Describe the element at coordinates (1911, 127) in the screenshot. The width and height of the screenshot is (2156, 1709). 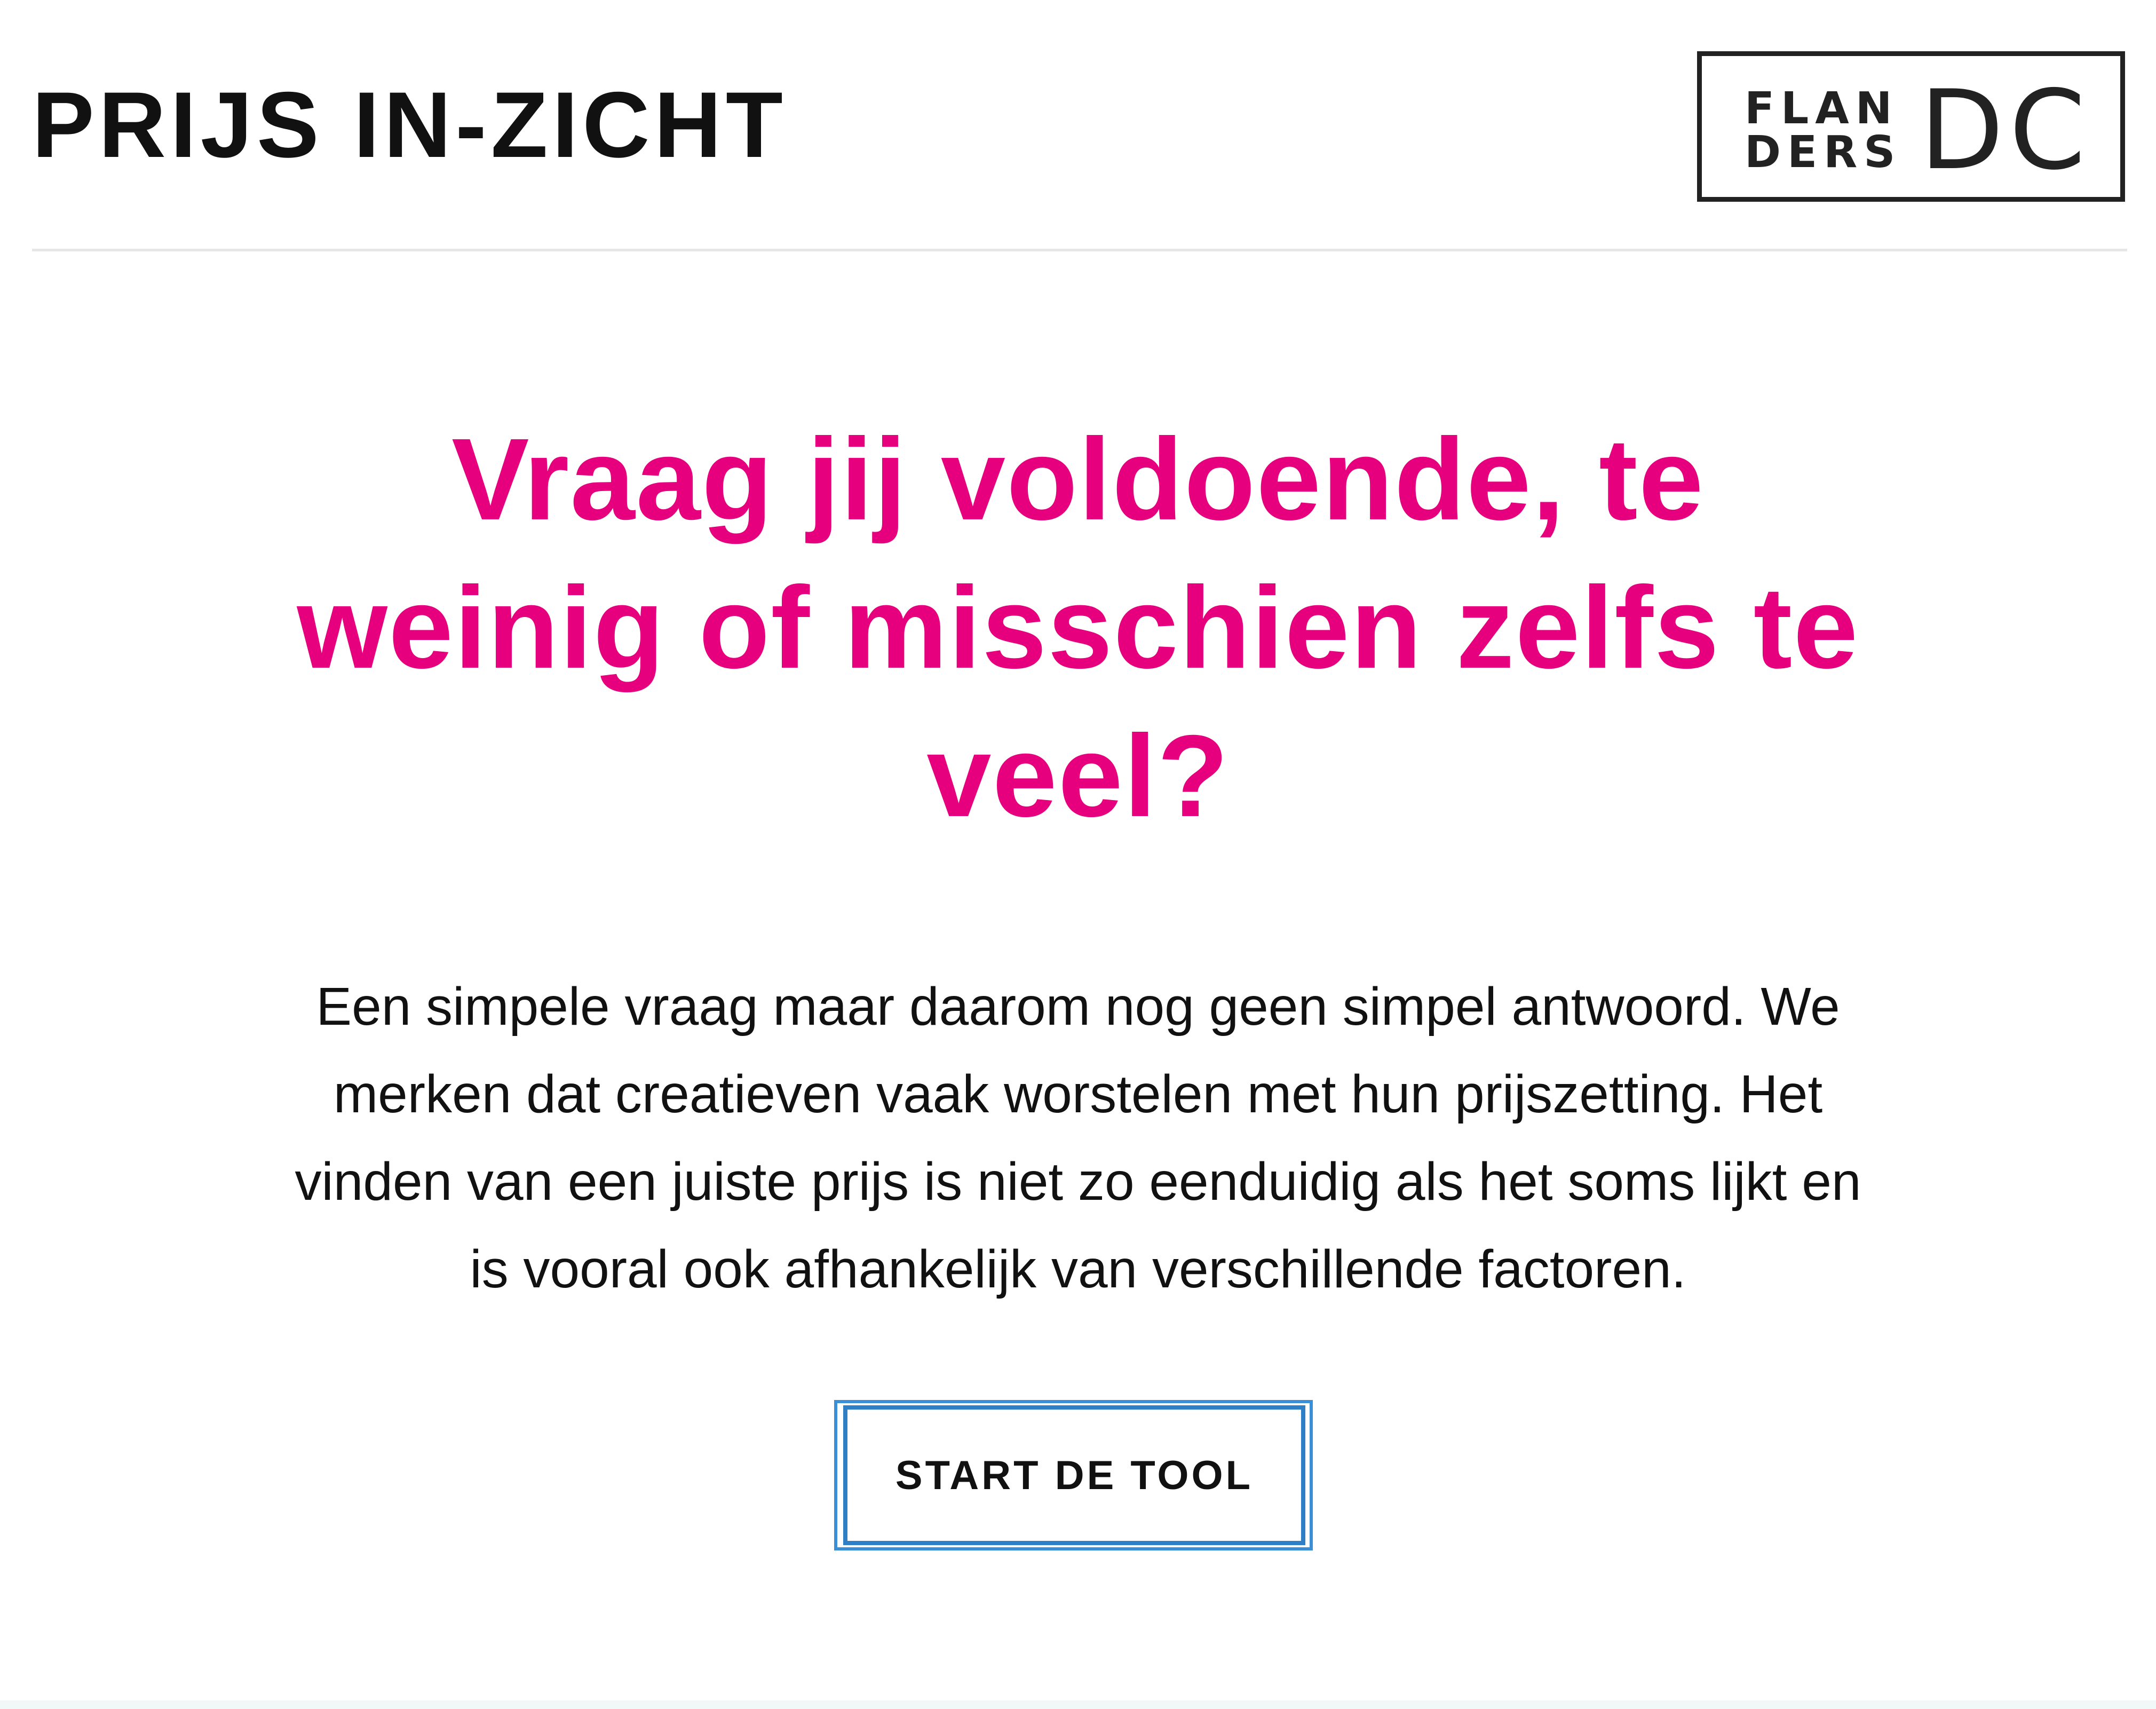
I see `flanders-dc-logo: FLAN DERS DC` at that location.